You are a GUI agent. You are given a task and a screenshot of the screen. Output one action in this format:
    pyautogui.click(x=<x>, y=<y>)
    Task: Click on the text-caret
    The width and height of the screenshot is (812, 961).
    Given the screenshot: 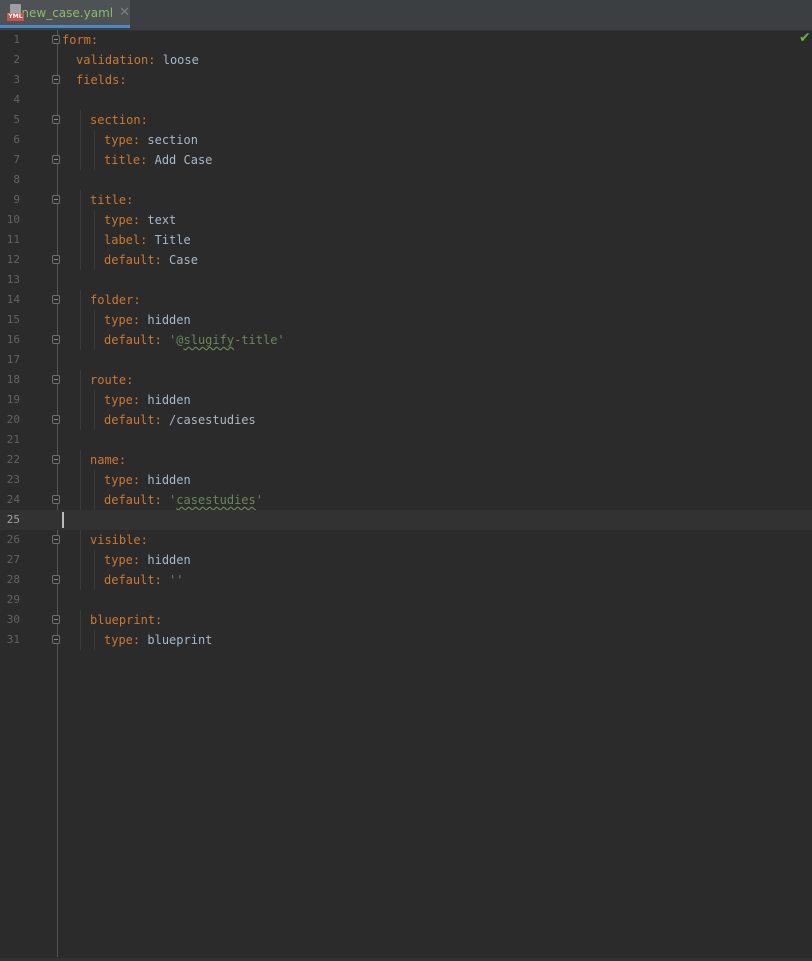 What is the action you would take?
    pyautogui.click(x=63, y=520)
    